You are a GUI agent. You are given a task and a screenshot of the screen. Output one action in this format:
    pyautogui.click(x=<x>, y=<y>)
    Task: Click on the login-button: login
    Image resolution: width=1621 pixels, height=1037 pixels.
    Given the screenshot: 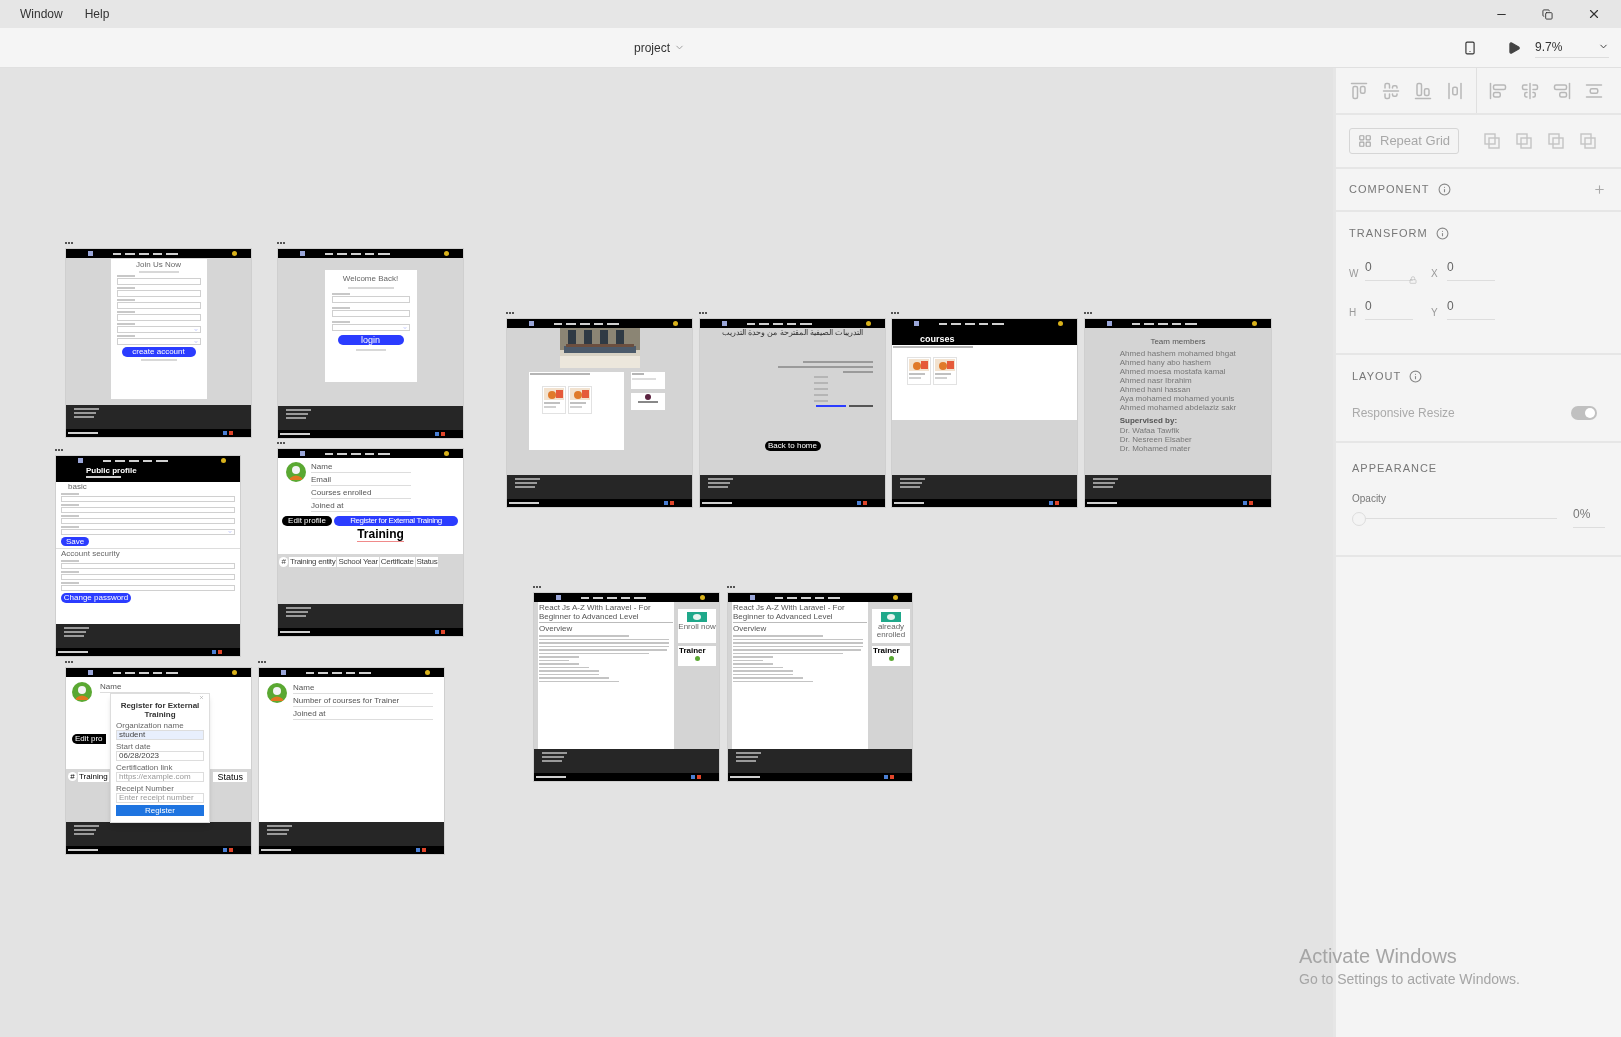 What is the action you would take?
    pyautogui.click(x=370, y=340)
    